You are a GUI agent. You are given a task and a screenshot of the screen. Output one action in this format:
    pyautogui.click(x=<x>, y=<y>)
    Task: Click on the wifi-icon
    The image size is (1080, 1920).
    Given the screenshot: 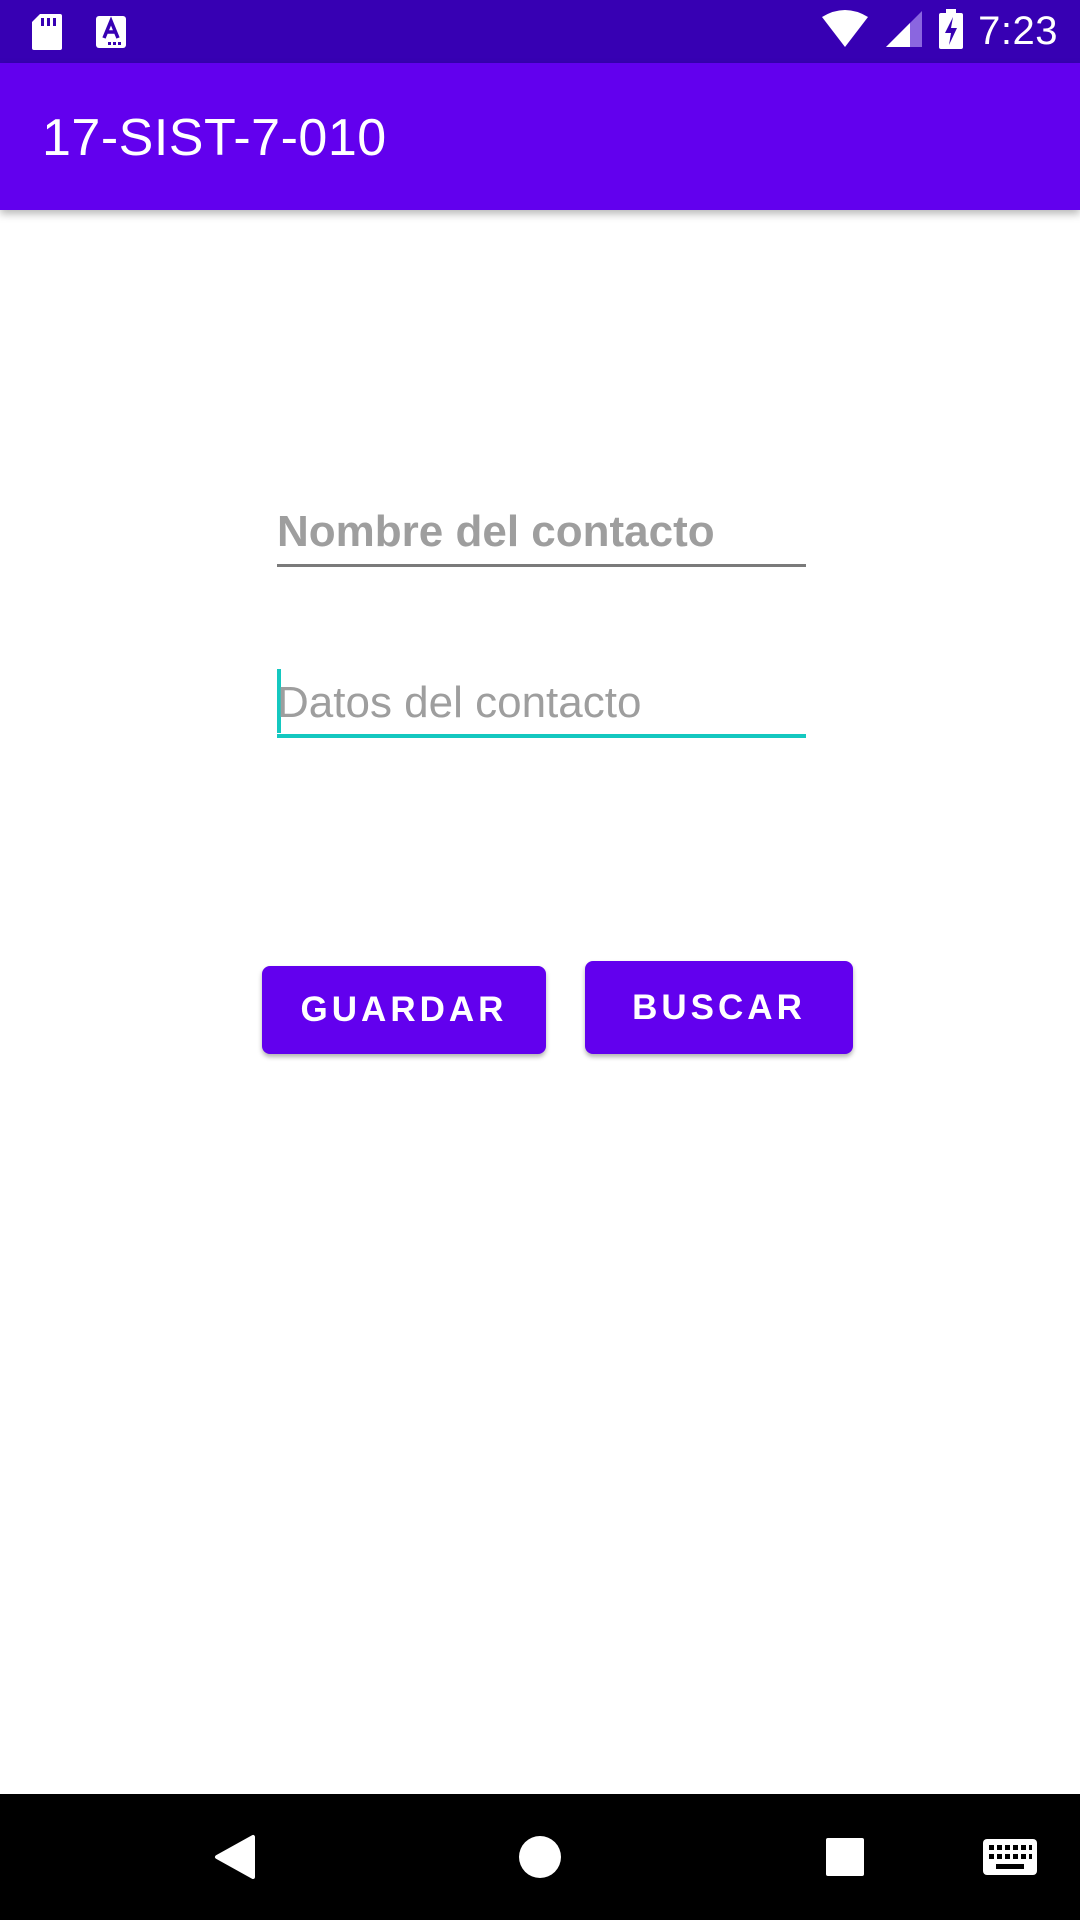 What is the action you would take?
    pyautogui.click(x=845, y=31)
    